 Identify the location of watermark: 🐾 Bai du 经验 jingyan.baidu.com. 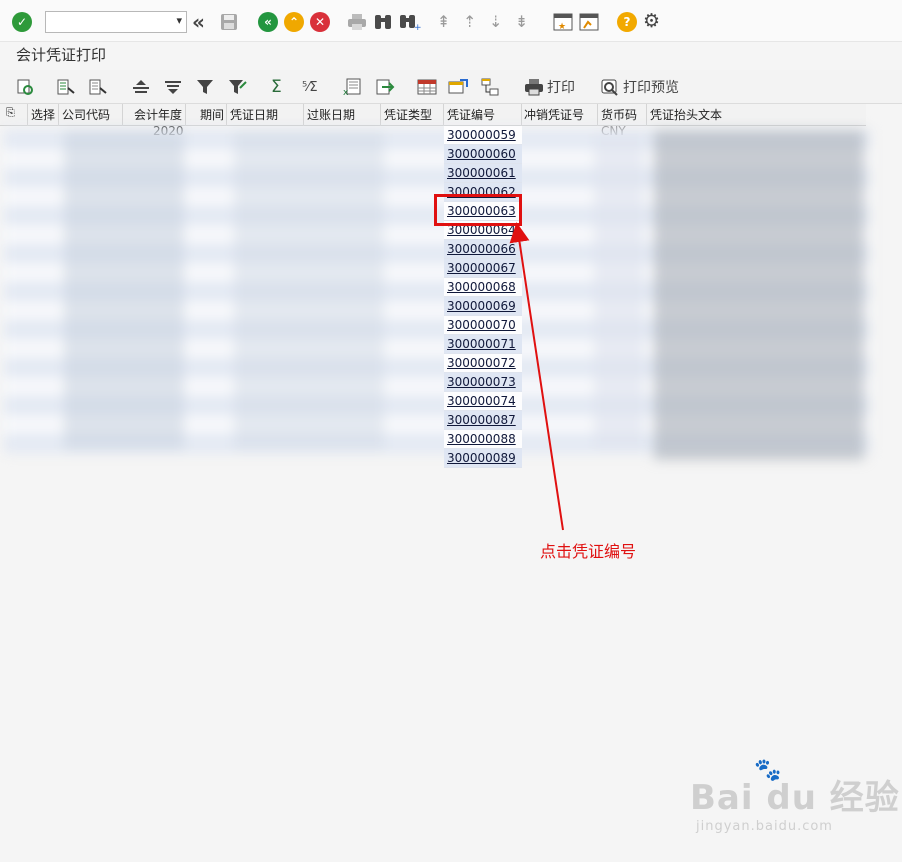
(795, 796).